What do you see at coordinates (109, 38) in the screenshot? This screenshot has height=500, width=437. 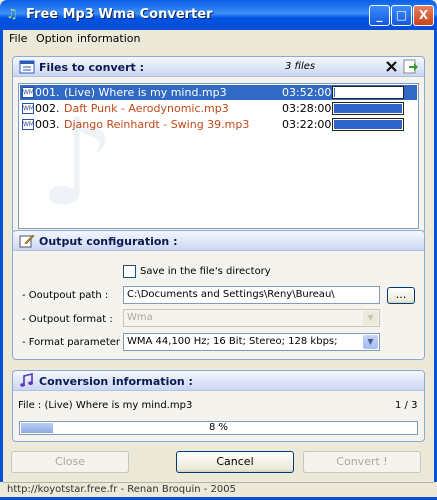 I see `menu-information: information` at bounding box center [109, 38].